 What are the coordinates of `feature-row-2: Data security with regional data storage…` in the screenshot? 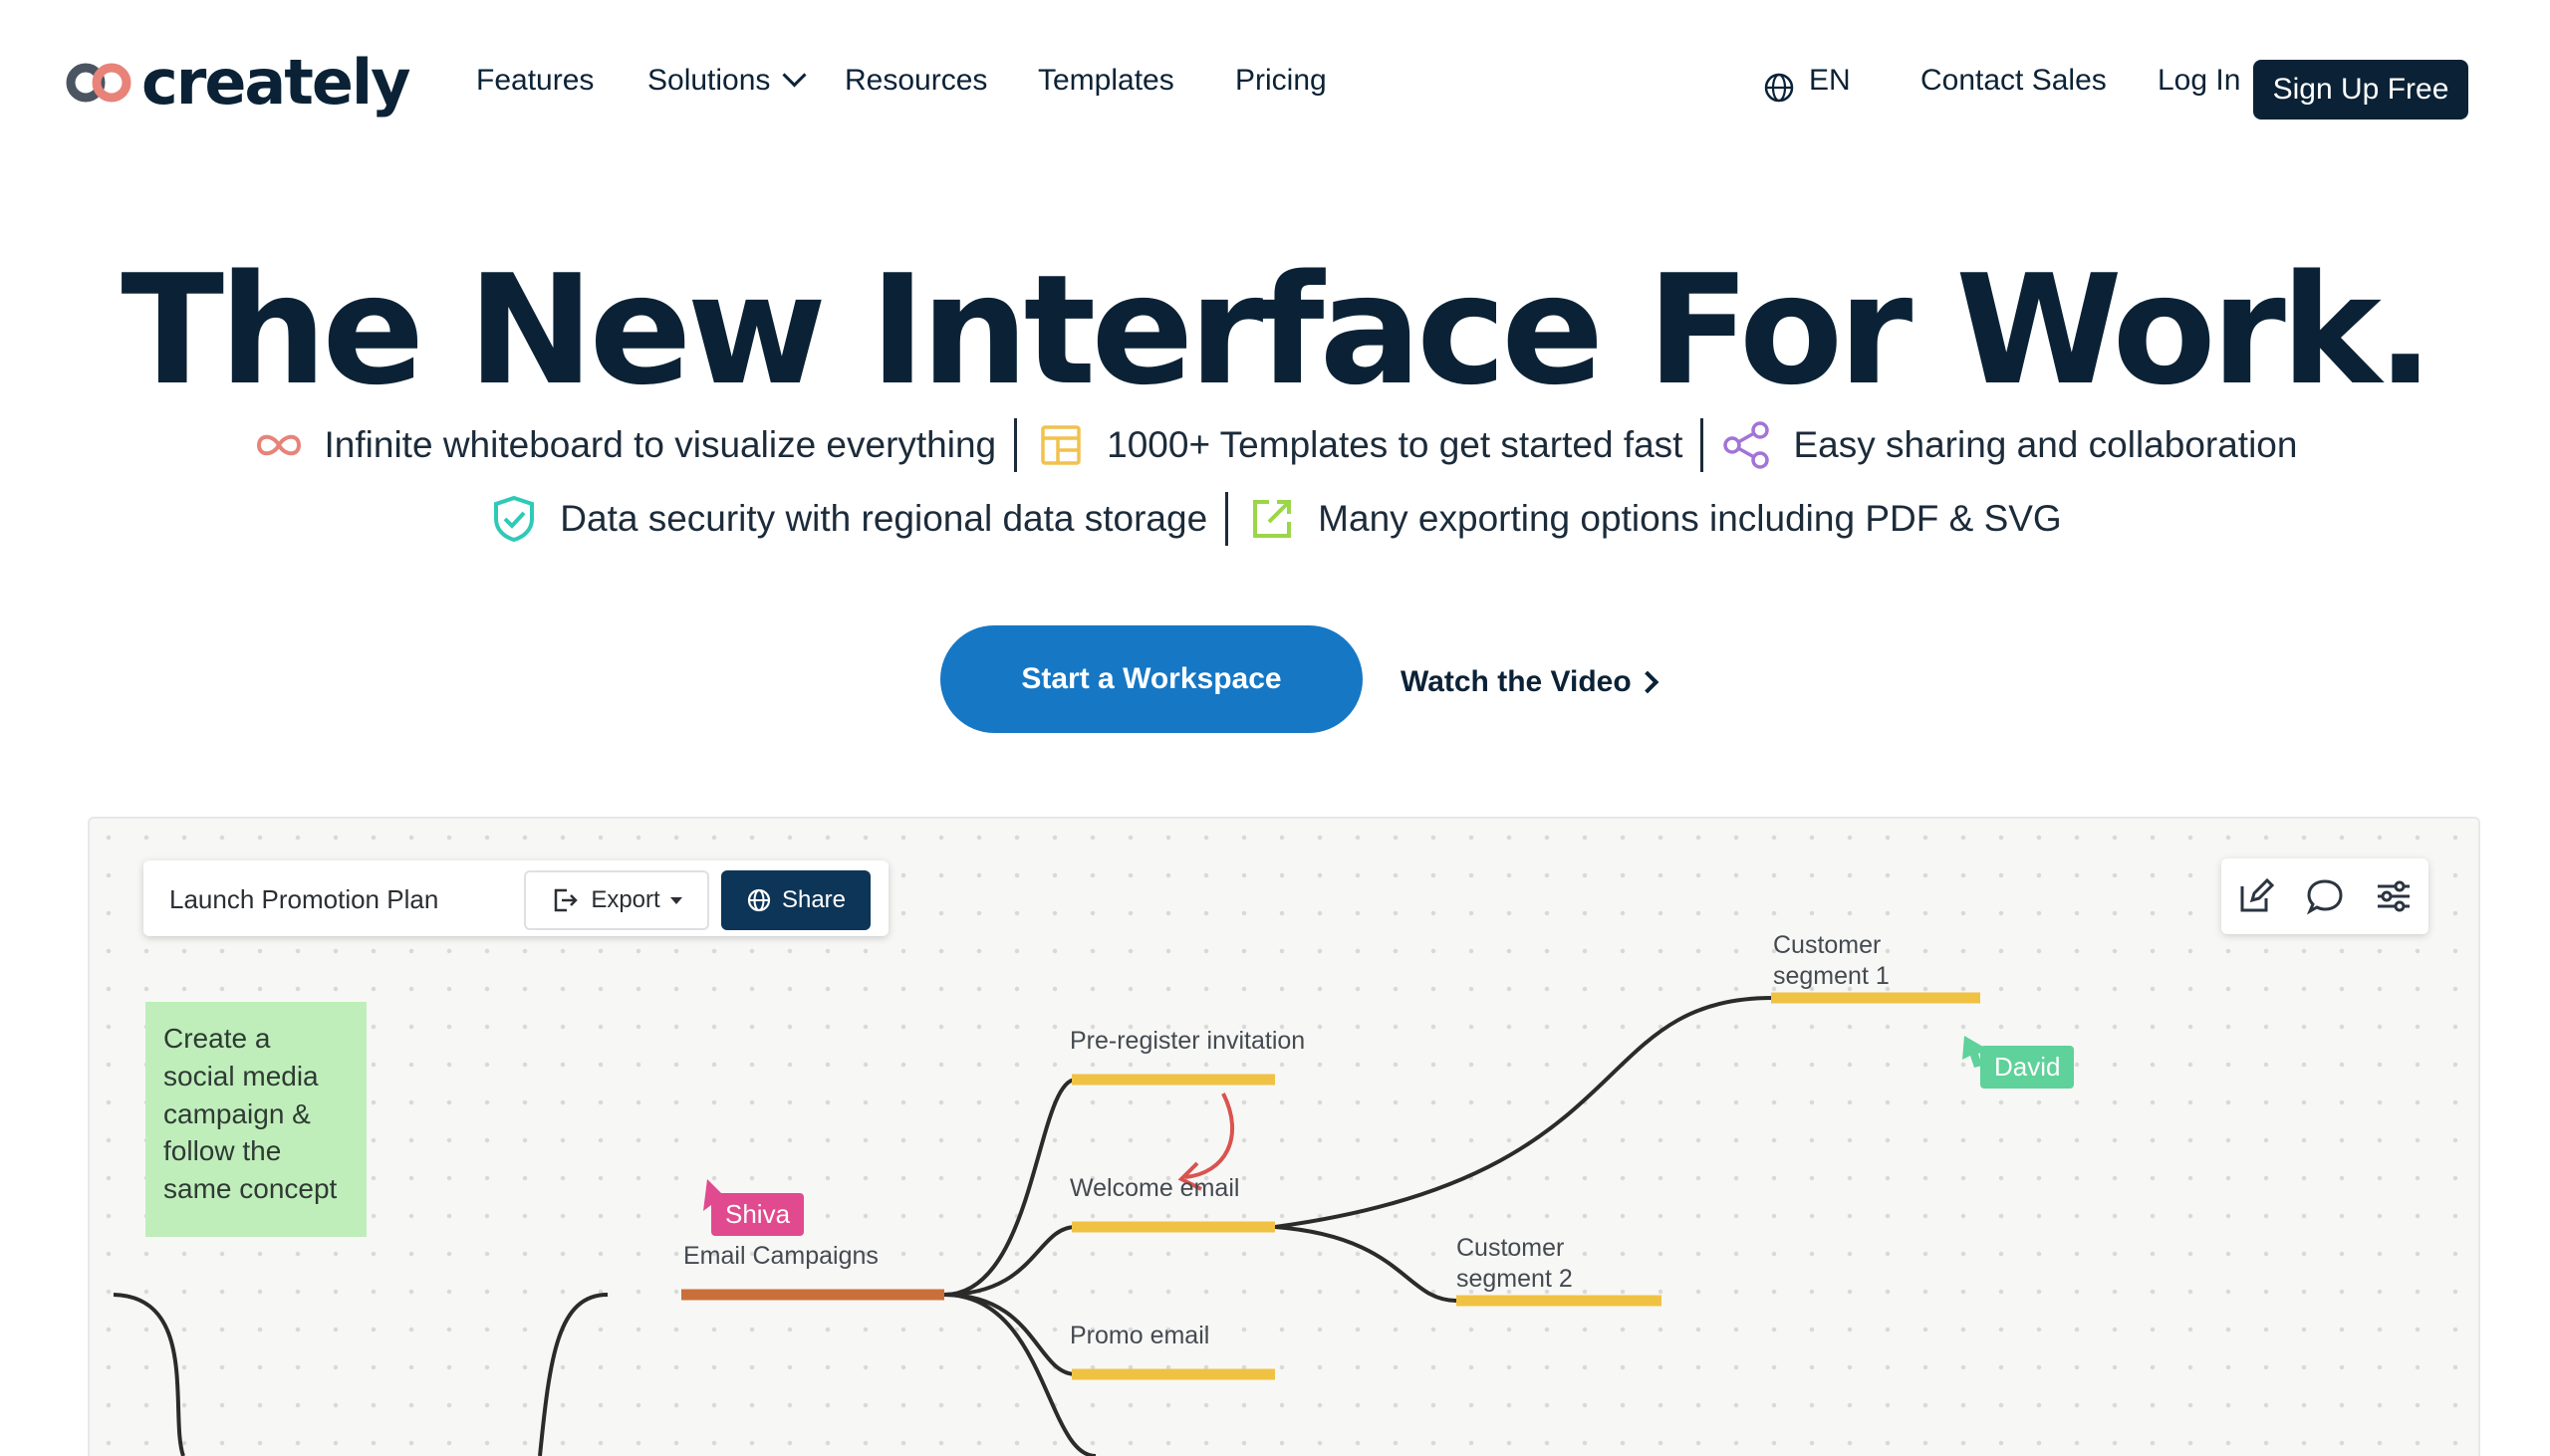 It's located at (1275, 519).